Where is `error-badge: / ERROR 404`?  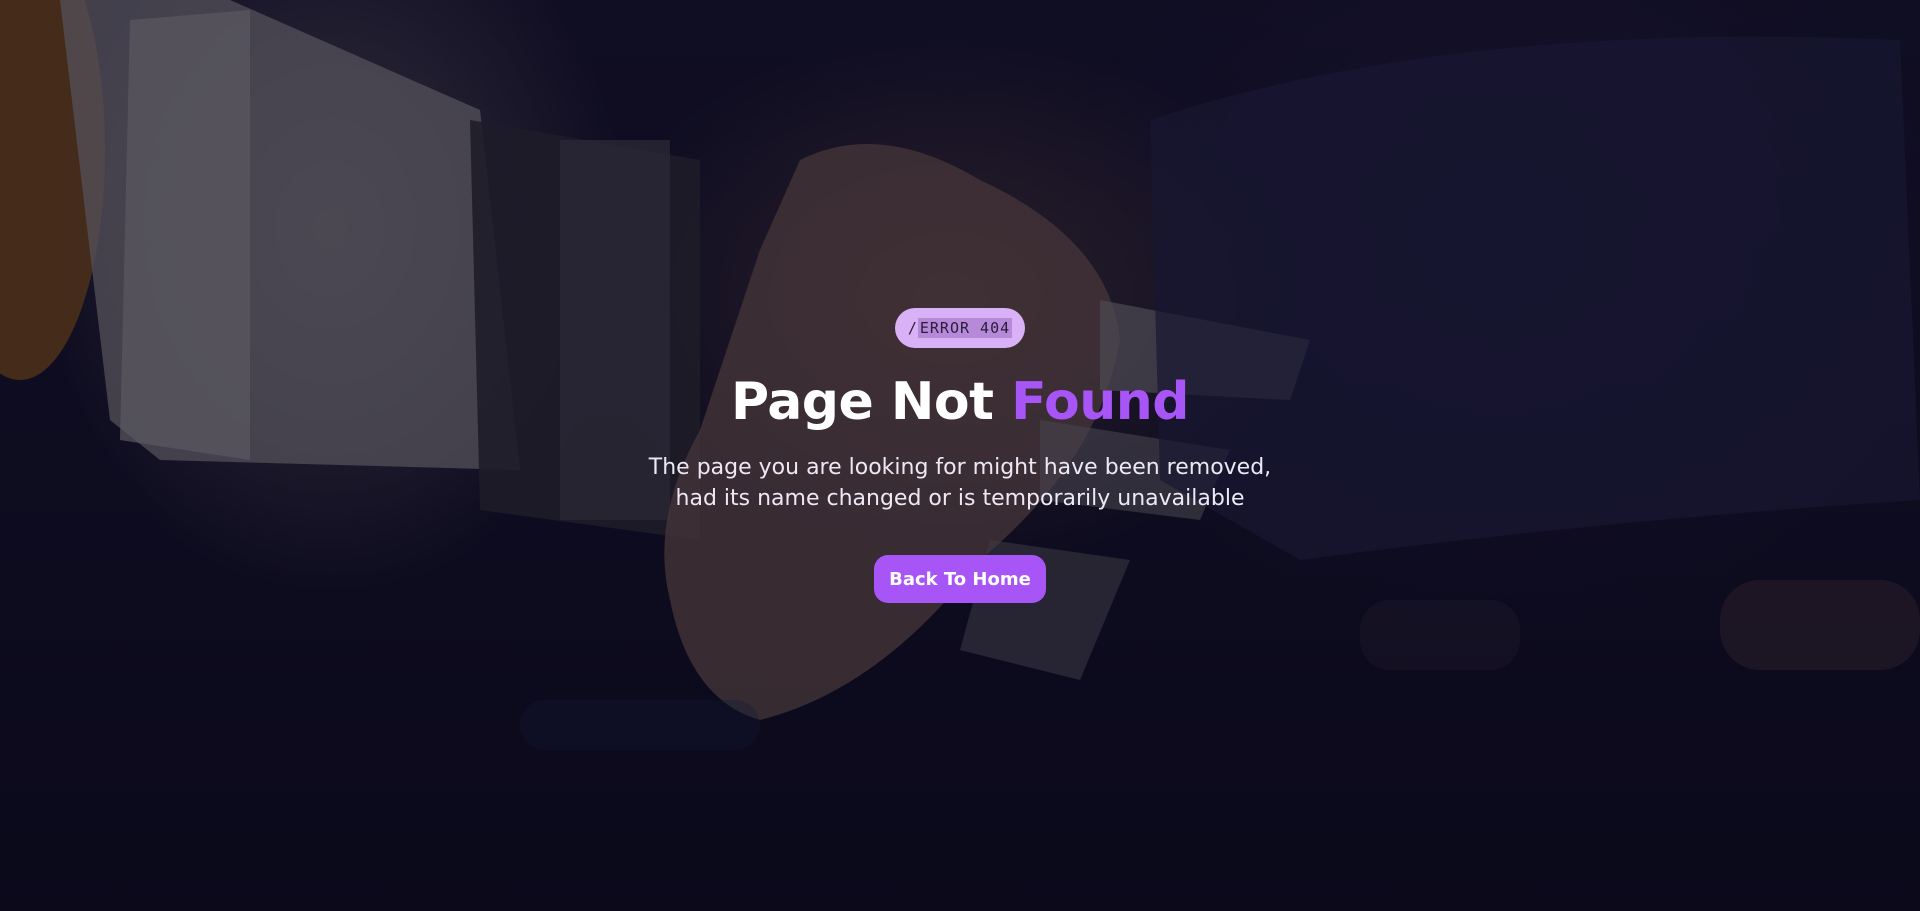 error-badge: / ERROR 404 is located at coordinates (960, 328).